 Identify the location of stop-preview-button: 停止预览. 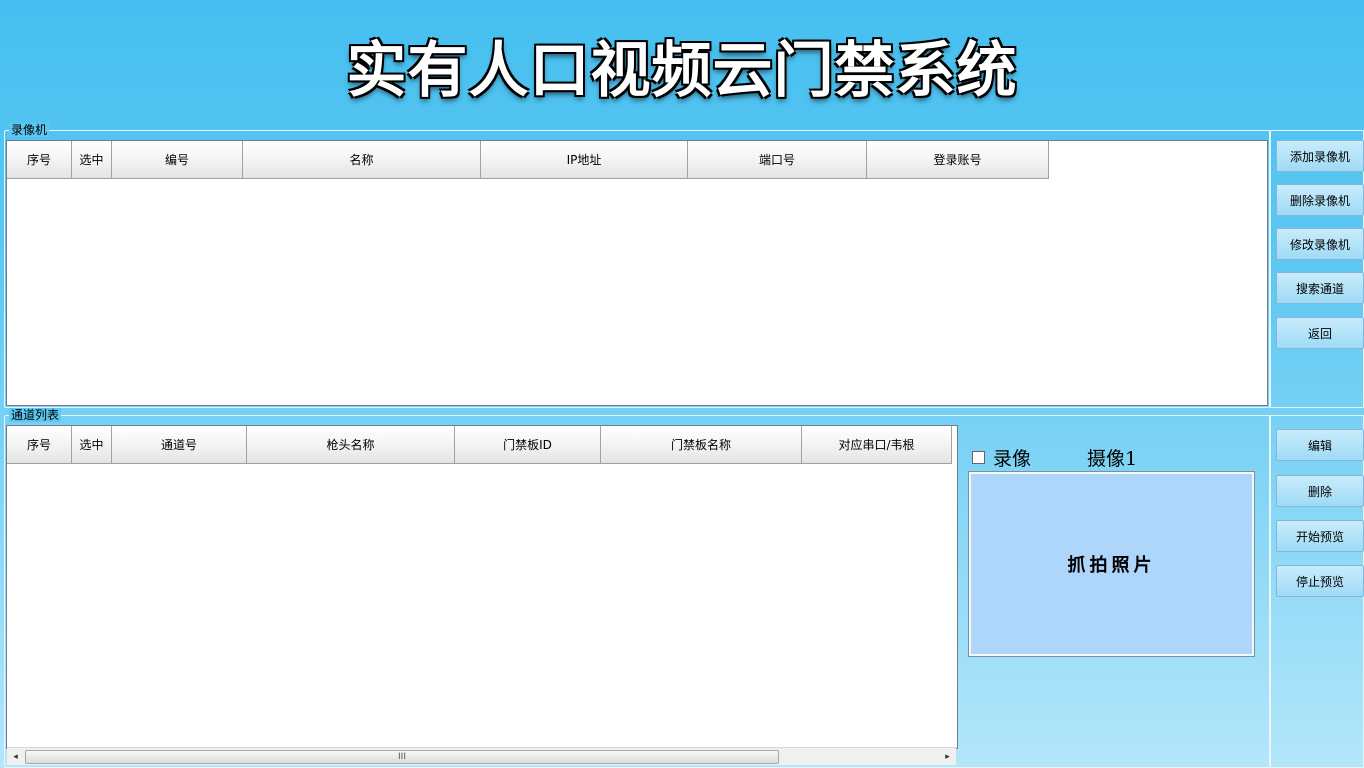
(1320, 581).